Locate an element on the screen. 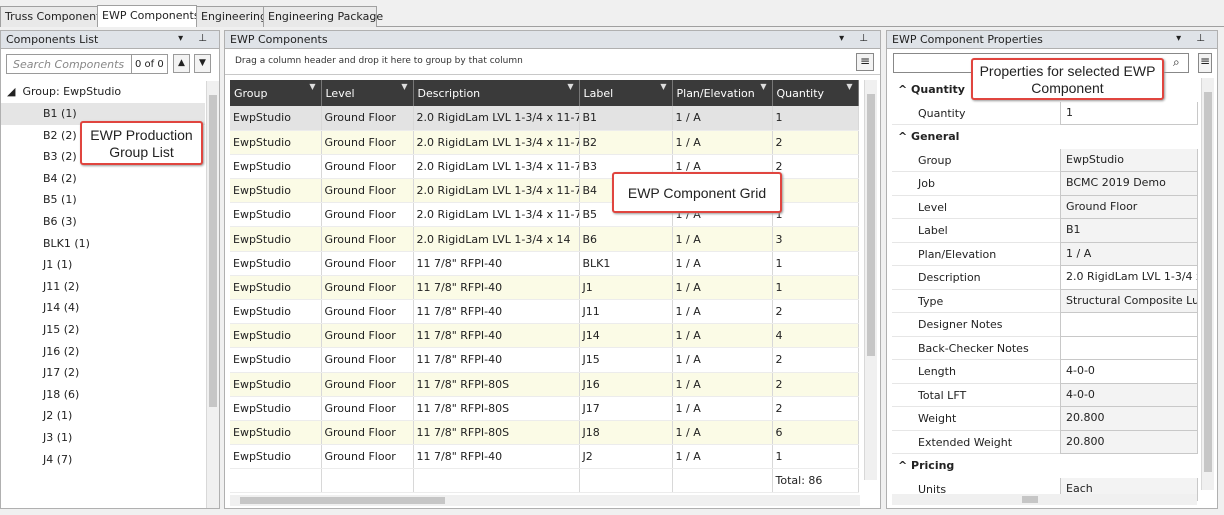 The width and height of the screenshot is (1224, 515). tree-item: B5 (1) is located at coordinates (103, 200).